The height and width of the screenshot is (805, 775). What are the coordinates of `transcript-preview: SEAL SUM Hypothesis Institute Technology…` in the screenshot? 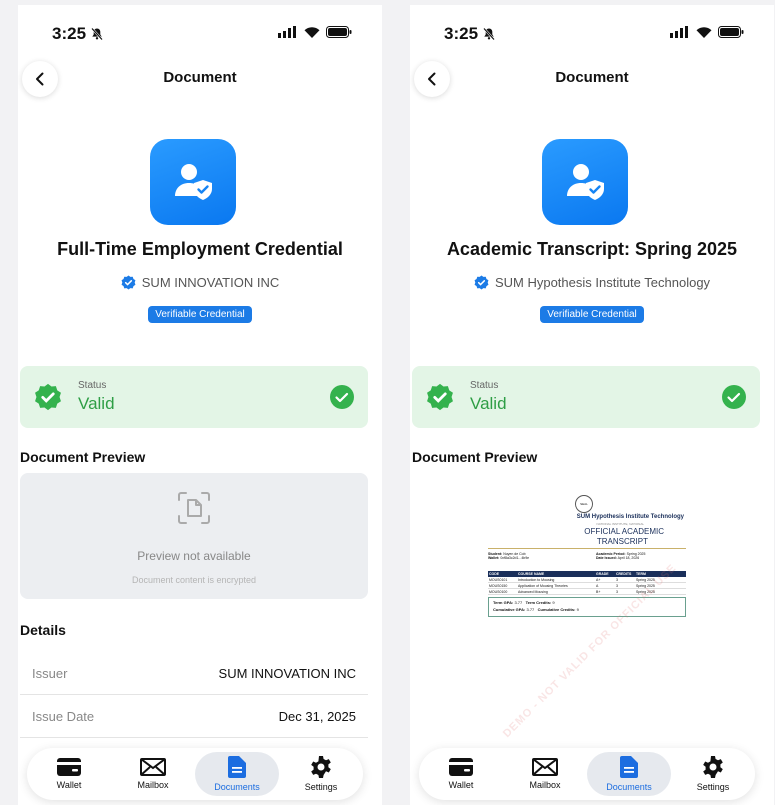 It's located at (587, 563).